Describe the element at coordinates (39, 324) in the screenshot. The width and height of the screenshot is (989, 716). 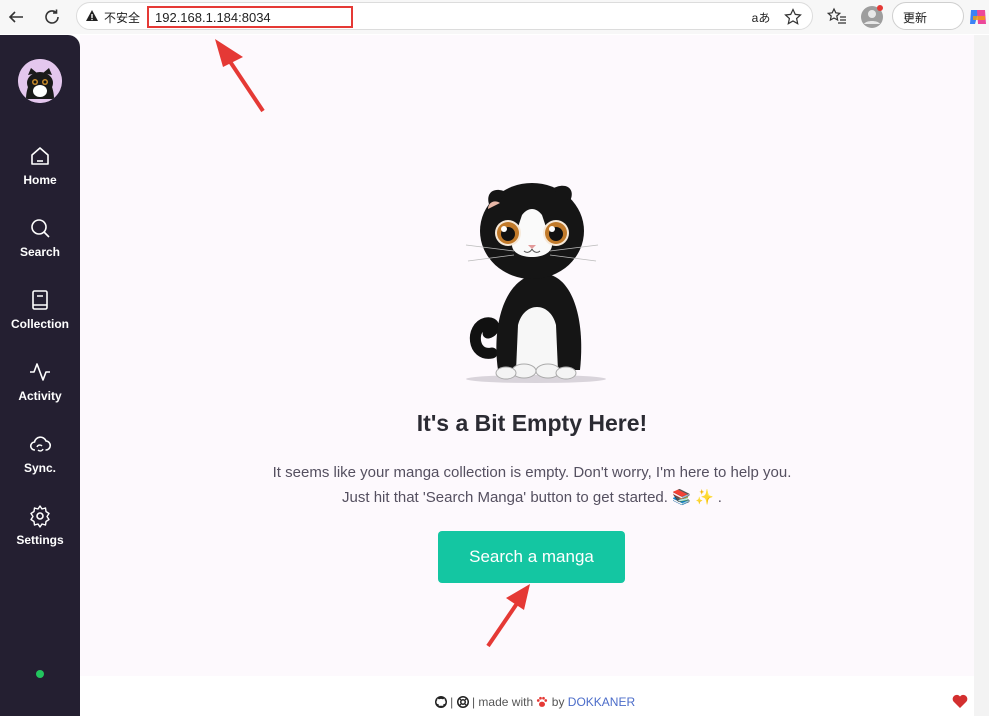
I see `sidebar-item-label: Collection` at that location.